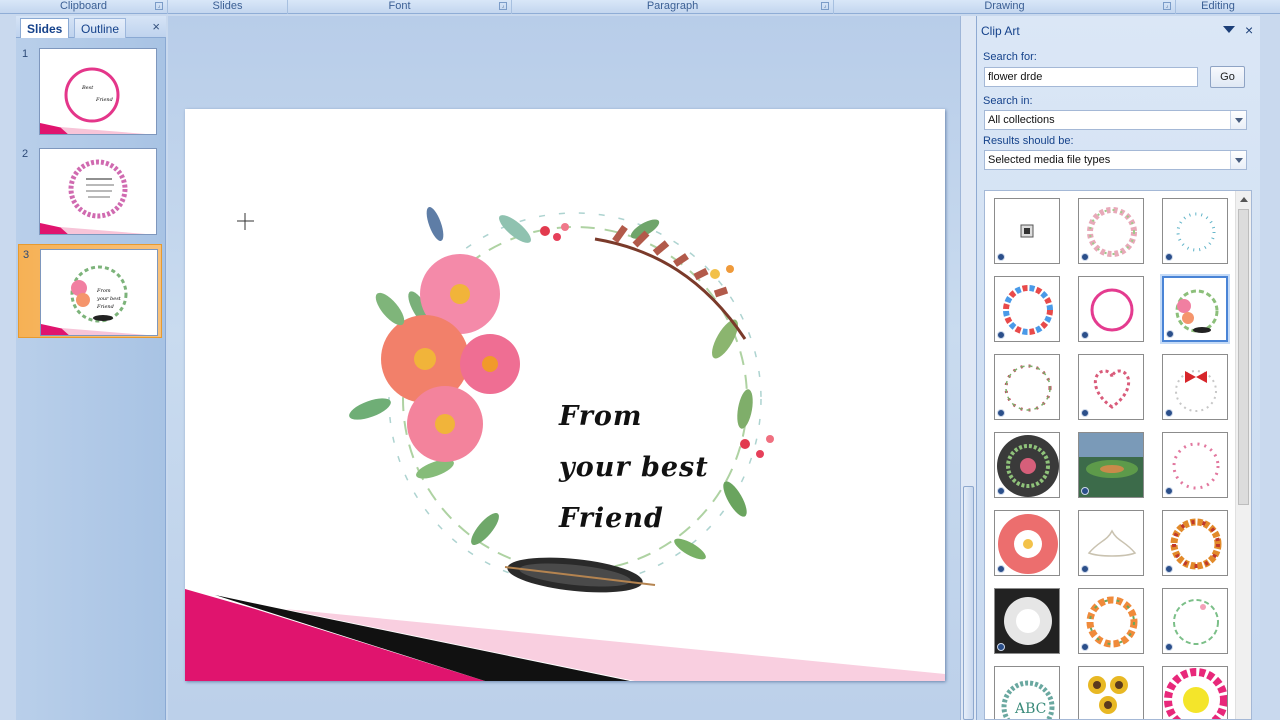  What do you see at coordinates (1111, 231) in the screenshot?
I see `clip-result-floral-ring` at bounding box center [1111, 231].